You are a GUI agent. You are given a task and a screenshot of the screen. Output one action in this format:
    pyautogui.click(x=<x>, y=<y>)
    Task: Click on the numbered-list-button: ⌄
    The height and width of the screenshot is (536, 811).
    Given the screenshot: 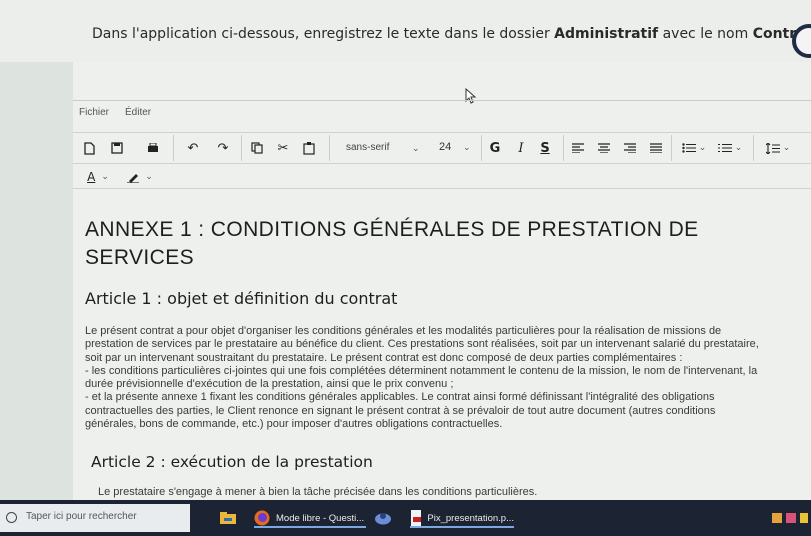 What is the action you would take?
    pyautogui.click(x=730, y=148)
    